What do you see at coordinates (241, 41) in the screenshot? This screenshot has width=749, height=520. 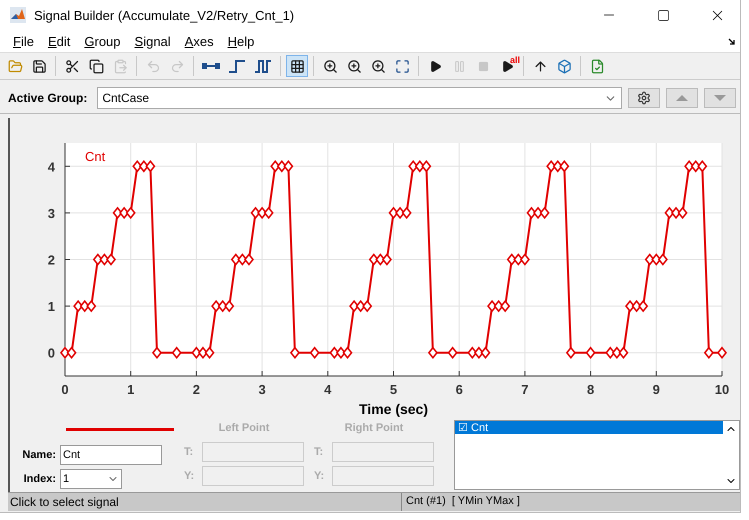 I see `menu-item: Help` at bounding box center [241, 41].